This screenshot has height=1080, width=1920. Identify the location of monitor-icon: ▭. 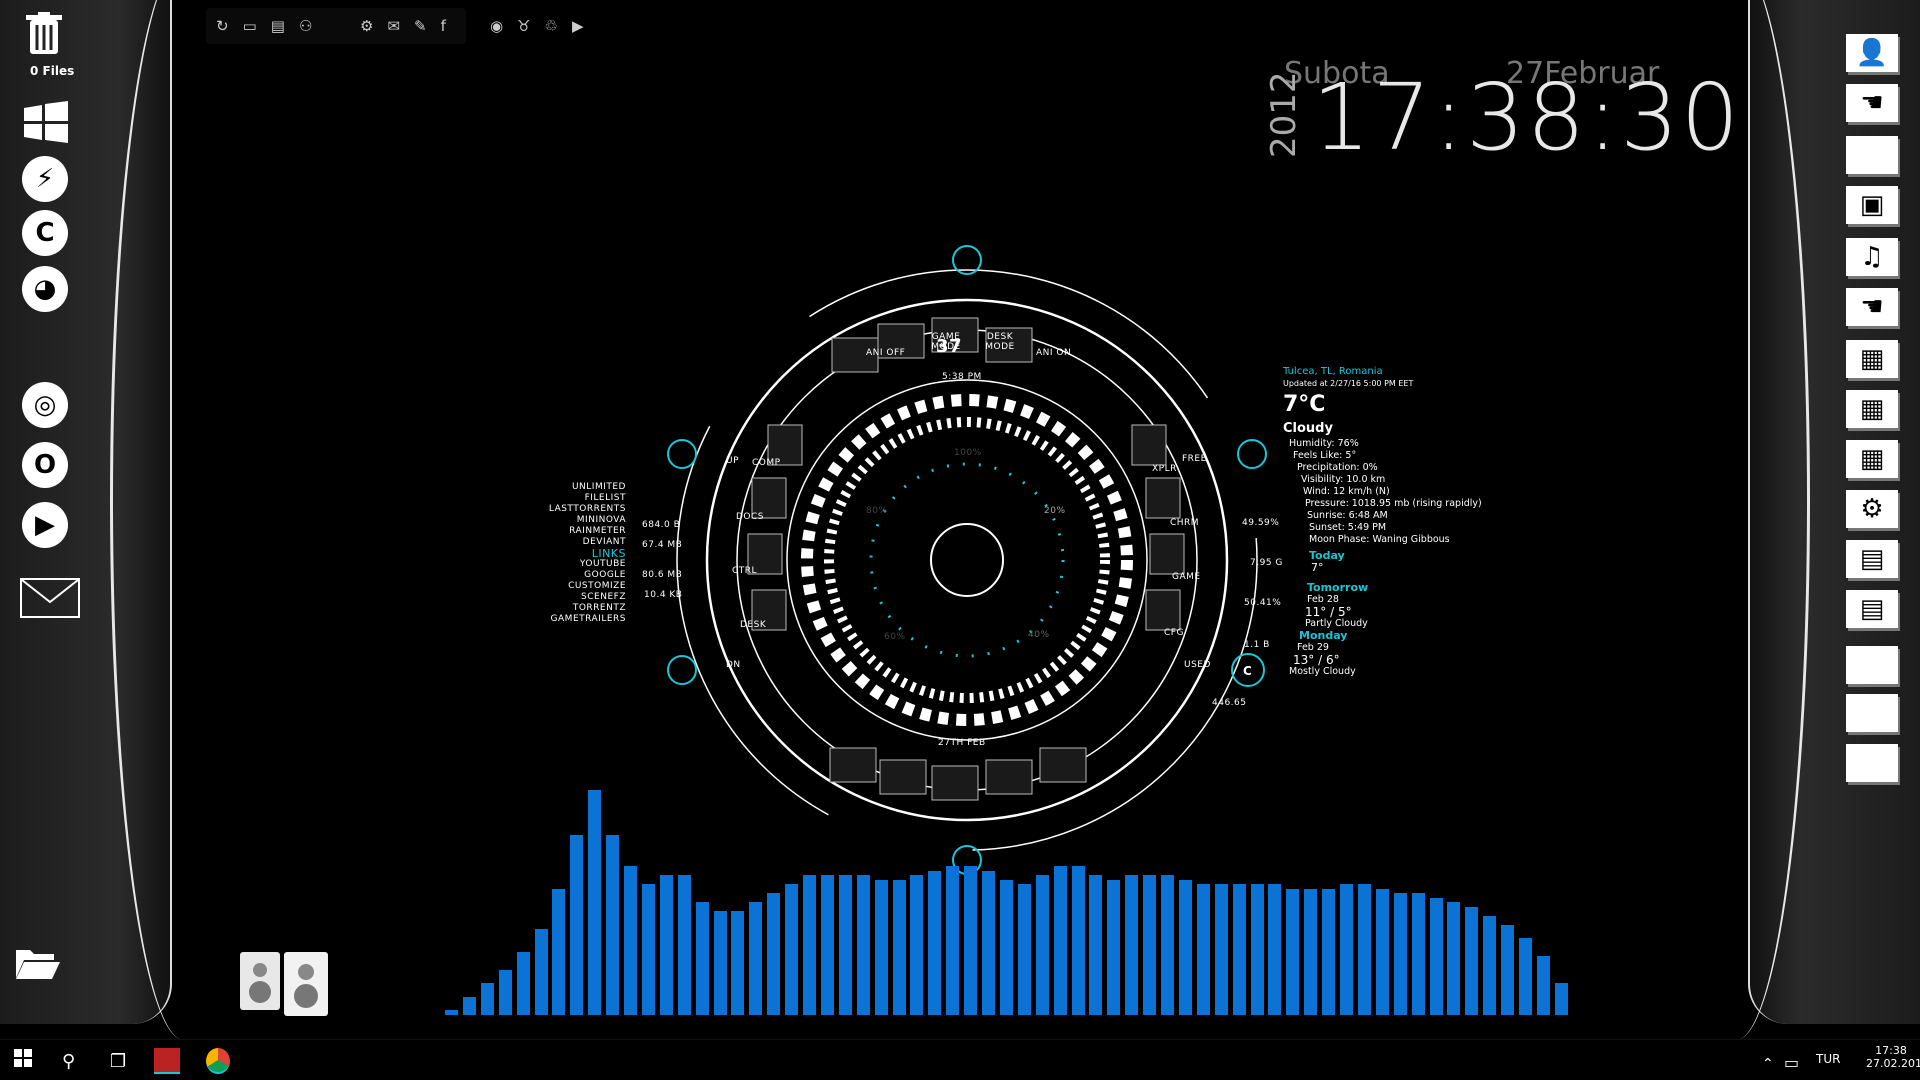
(250, 26).